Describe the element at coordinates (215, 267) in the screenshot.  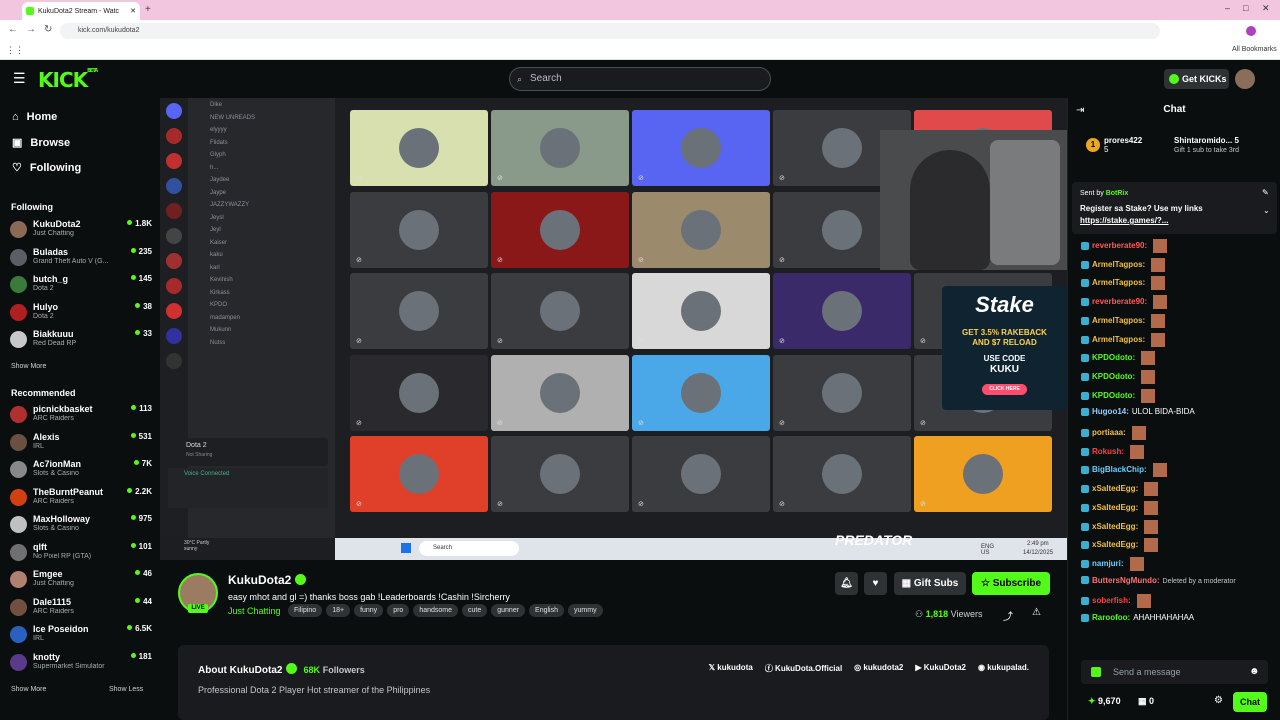
I see `discord-member: karl` at that location.